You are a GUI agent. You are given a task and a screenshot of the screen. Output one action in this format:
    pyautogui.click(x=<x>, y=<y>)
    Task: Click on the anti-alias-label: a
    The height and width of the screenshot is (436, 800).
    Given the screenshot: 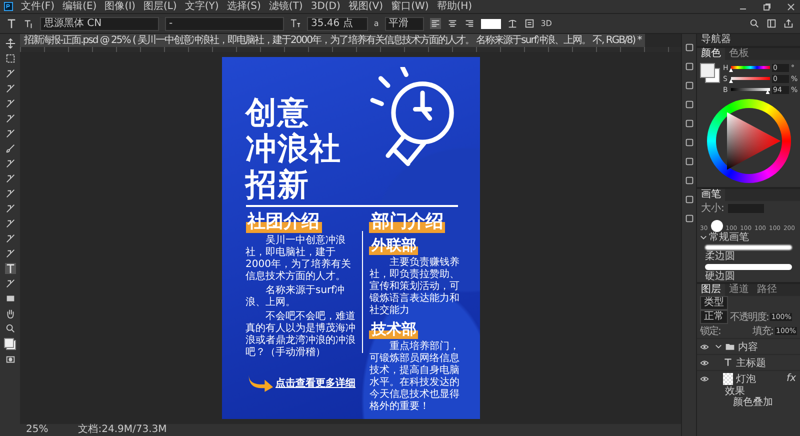 What is the action you would take?
    pyautogui.click(x=376, y=23)
    